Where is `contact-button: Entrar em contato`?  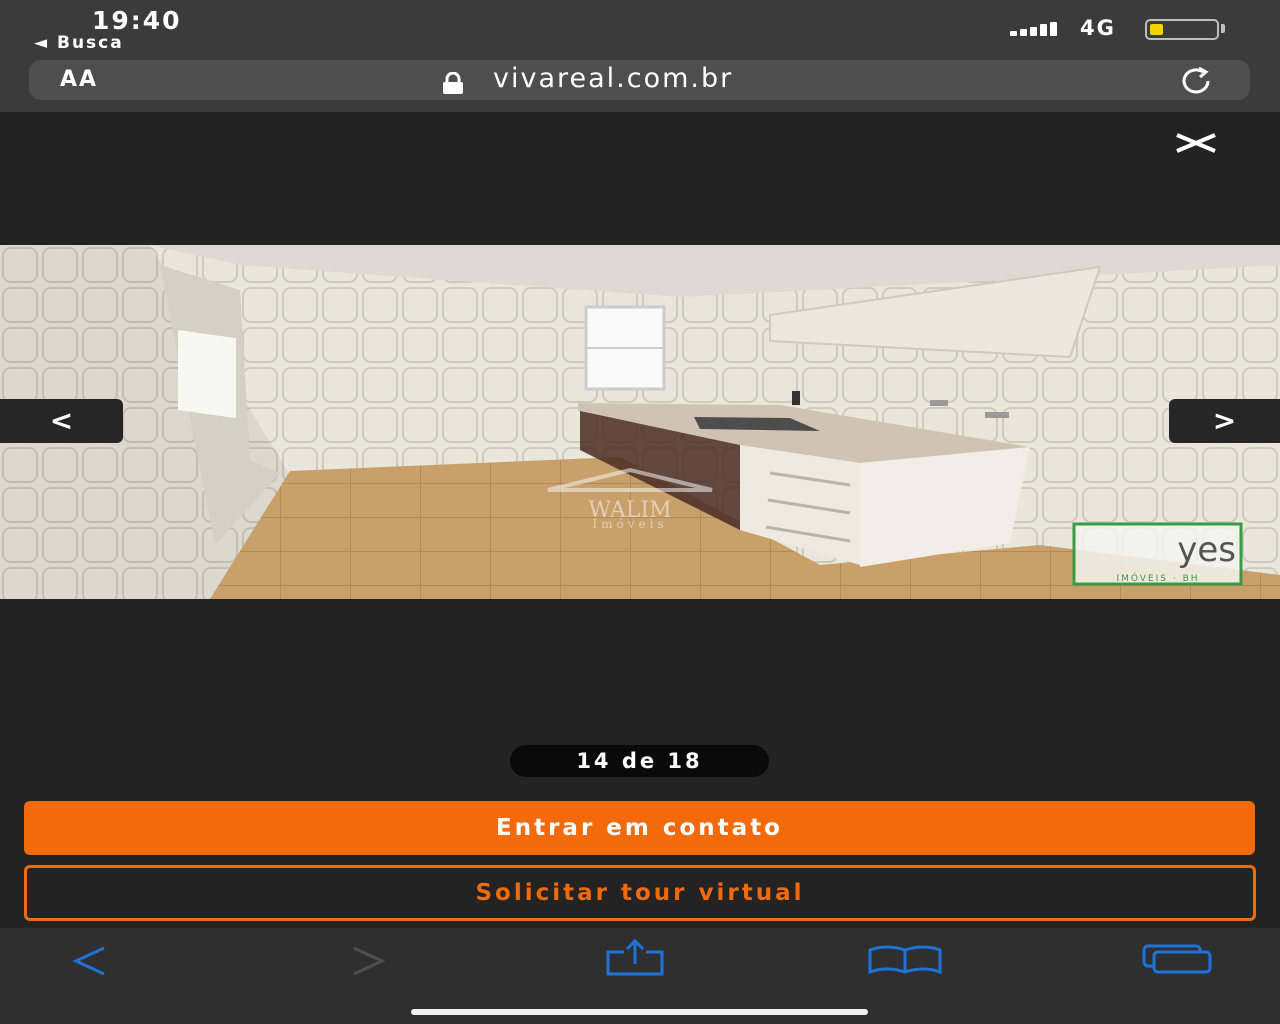 contact-button: Entrar em contato is located at coordinates (639, 828).